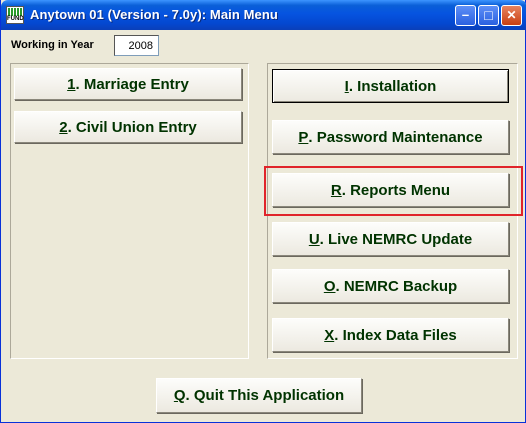 The height and width of the screenshot is (423, 526). I want to click on civil-union-entry-button: 2. Civil Union Entry, so click(128, 127).